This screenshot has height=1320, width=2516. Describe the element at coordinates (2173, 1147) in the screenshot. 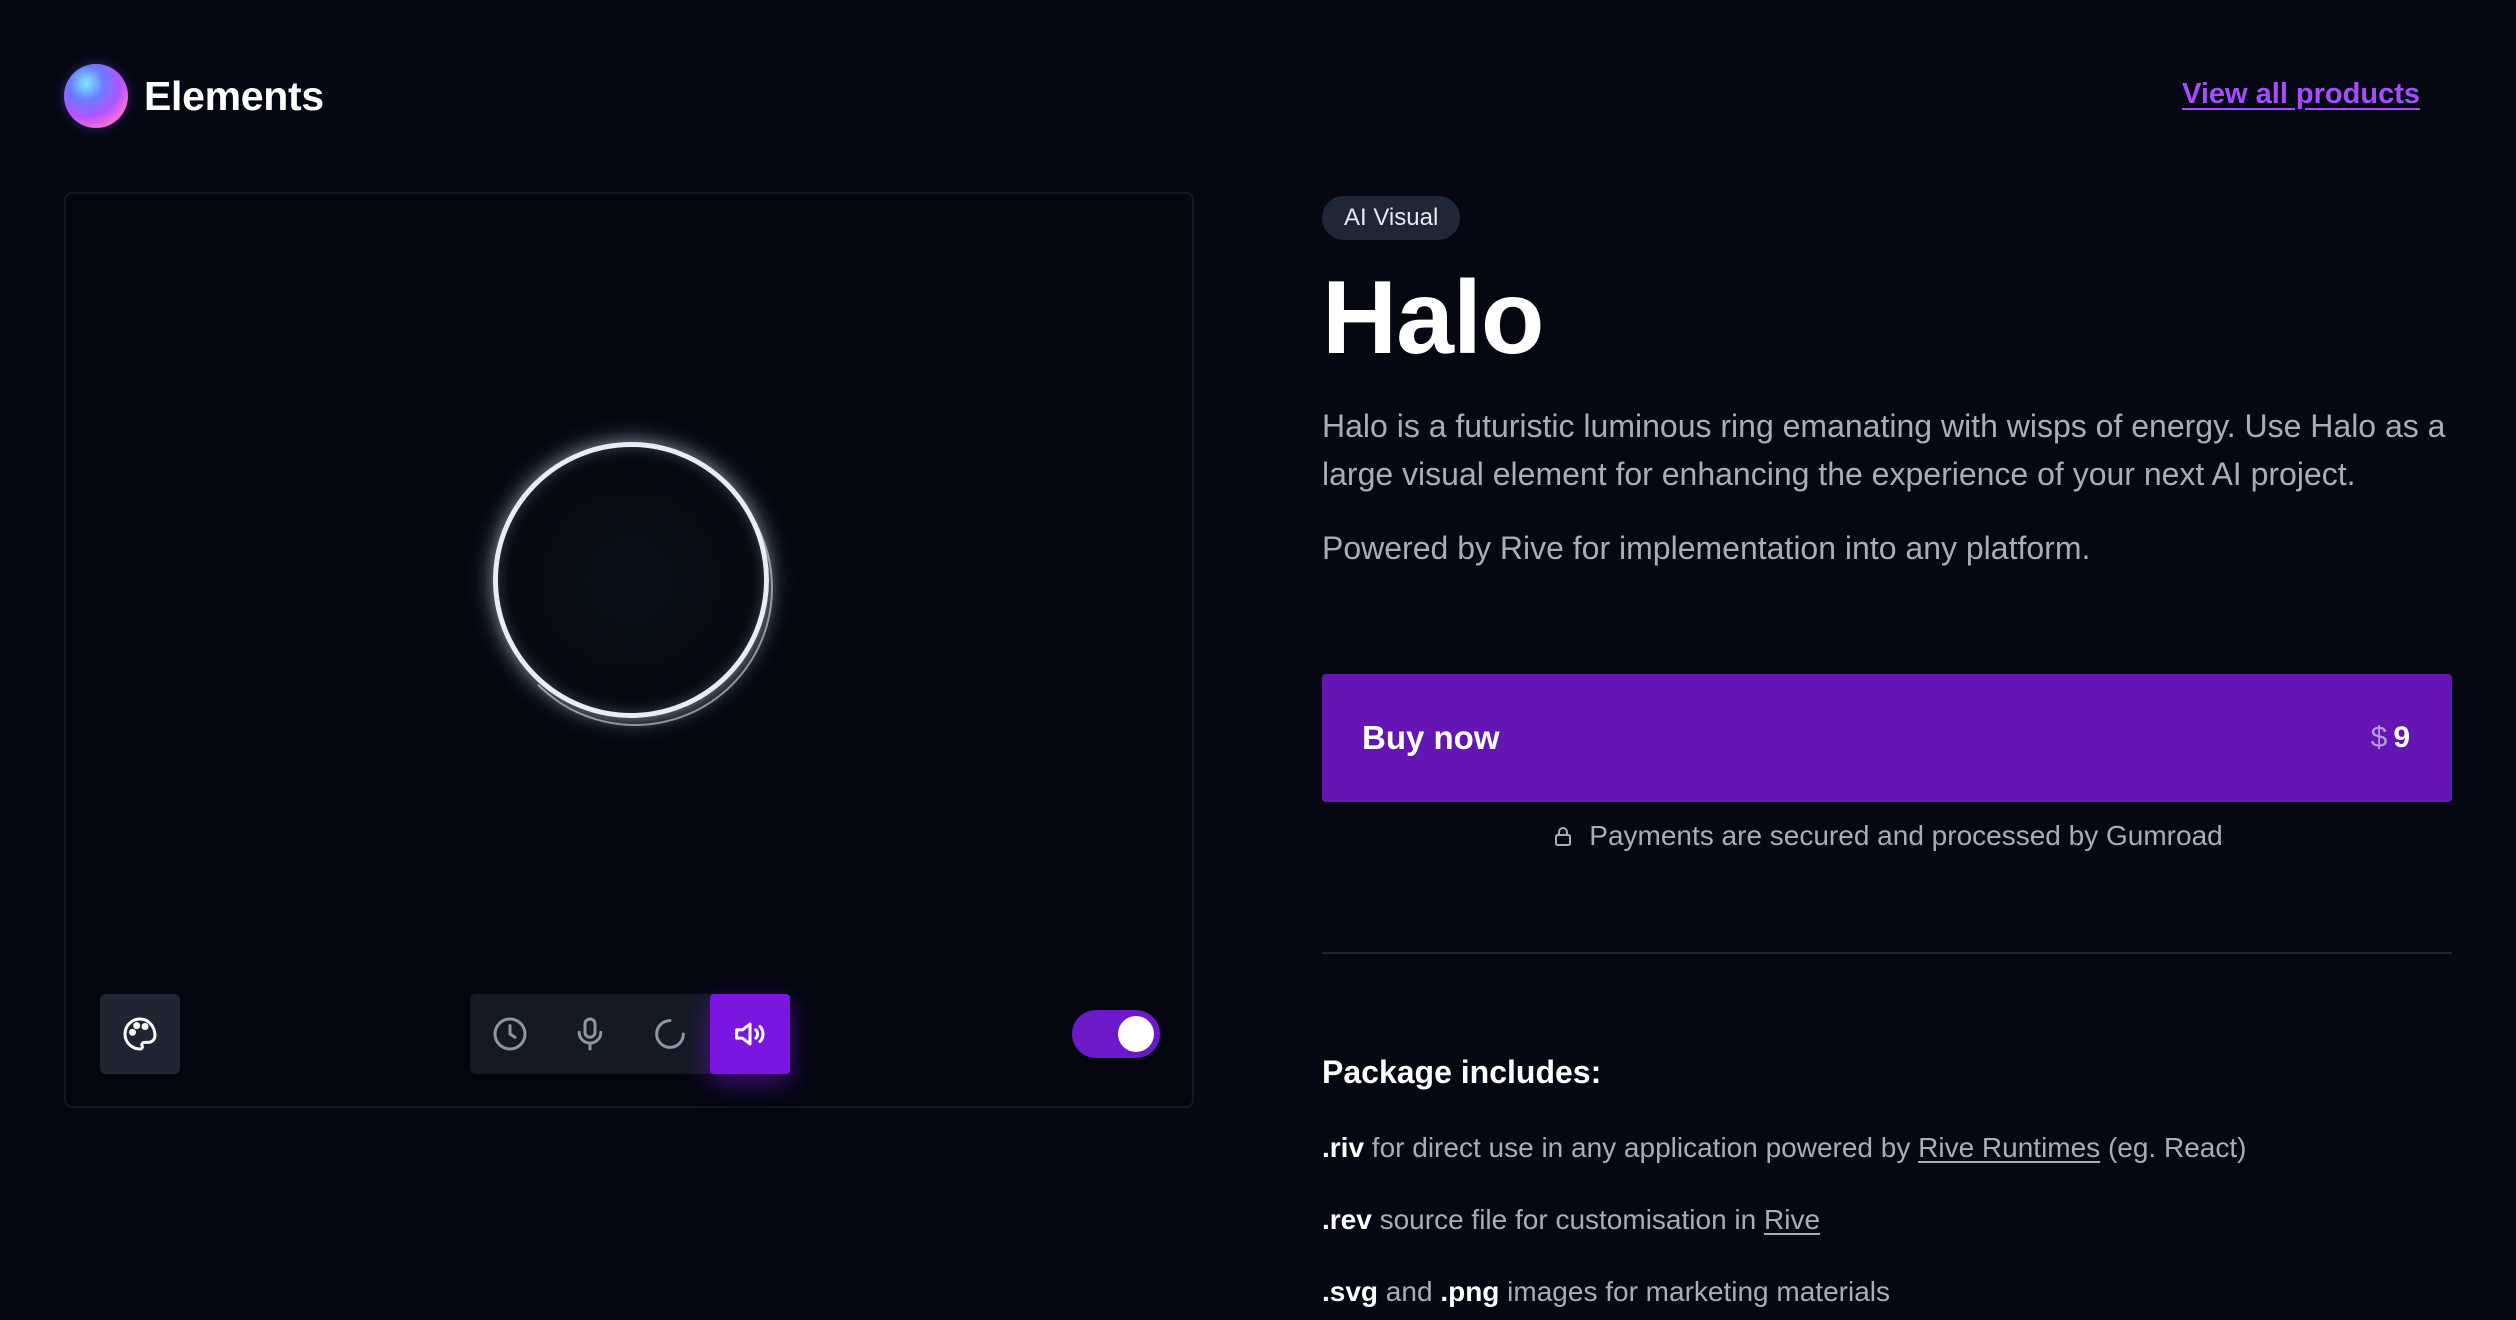

I see `item-text: (eg. React)` at that location.